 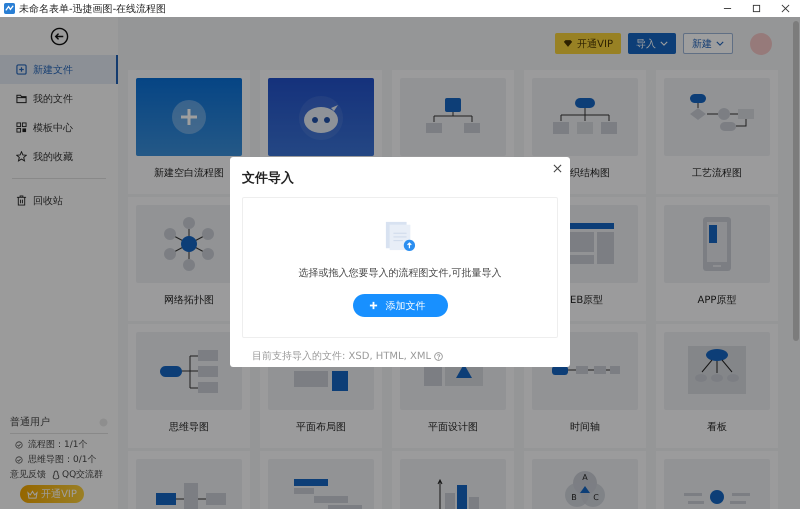 I want to click on card-title: 思维导图, so click(x=189, y=427).